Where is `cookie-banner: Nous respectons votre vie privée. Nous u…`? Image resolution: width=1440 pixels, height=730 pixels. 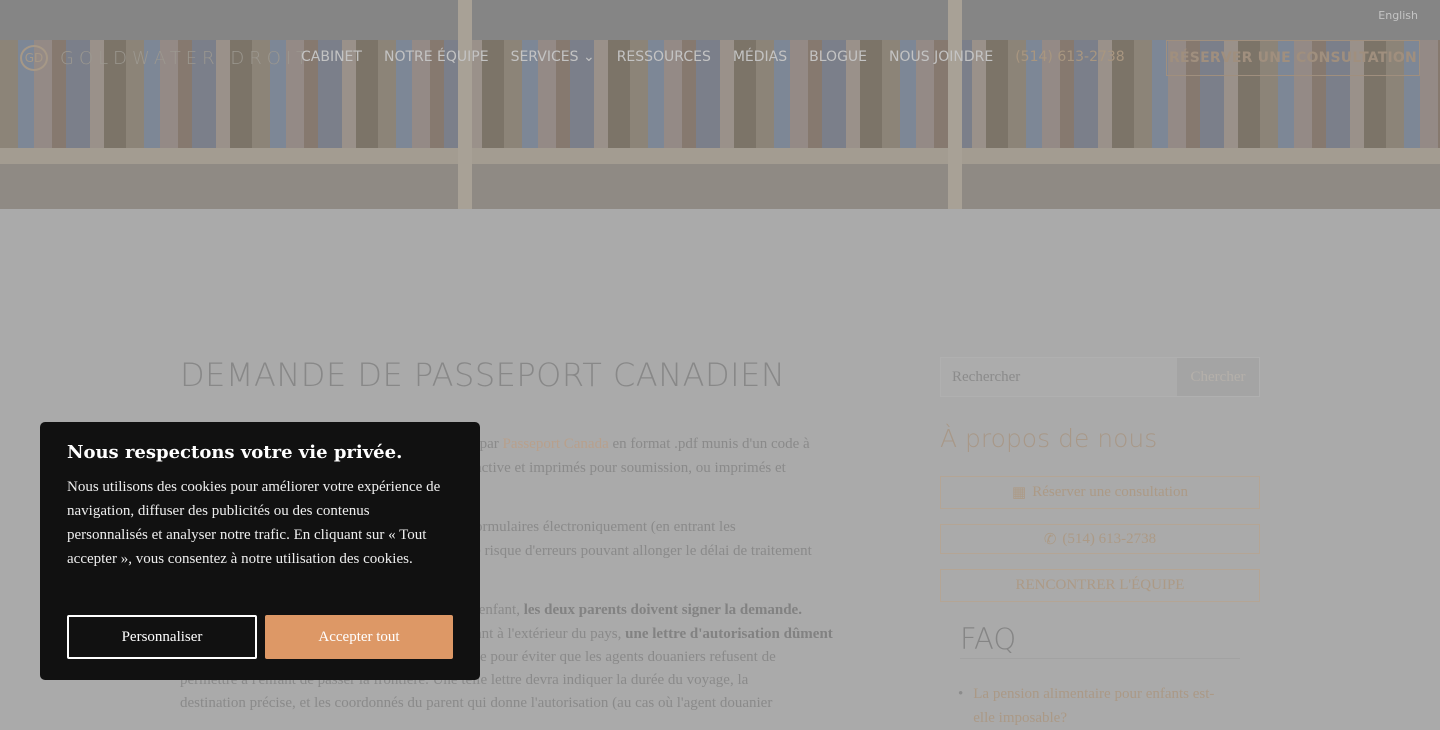 cookie-banner: Nous respectons votre vie privée. Nous u… is located at coordinates (260, 551).